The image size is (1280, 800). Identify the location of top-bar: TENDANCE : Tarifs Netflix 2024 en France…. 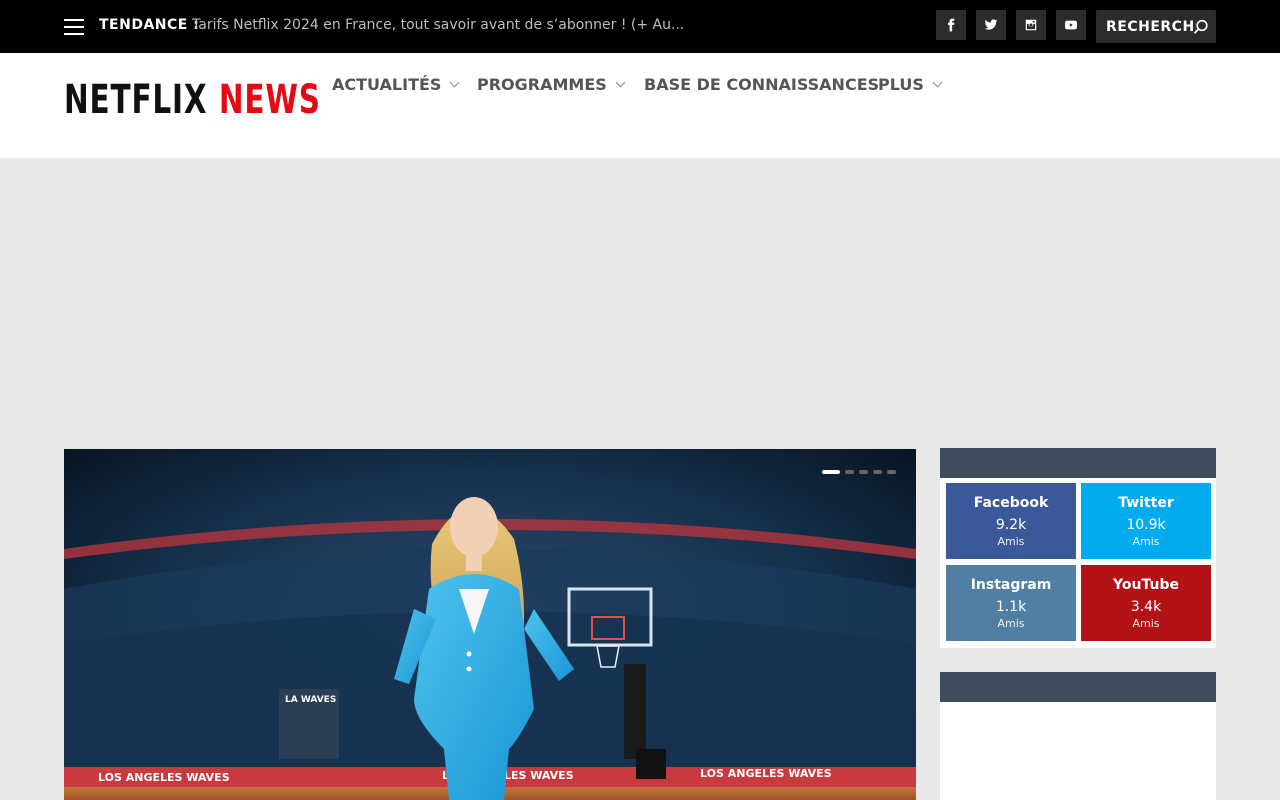
(640, 26).